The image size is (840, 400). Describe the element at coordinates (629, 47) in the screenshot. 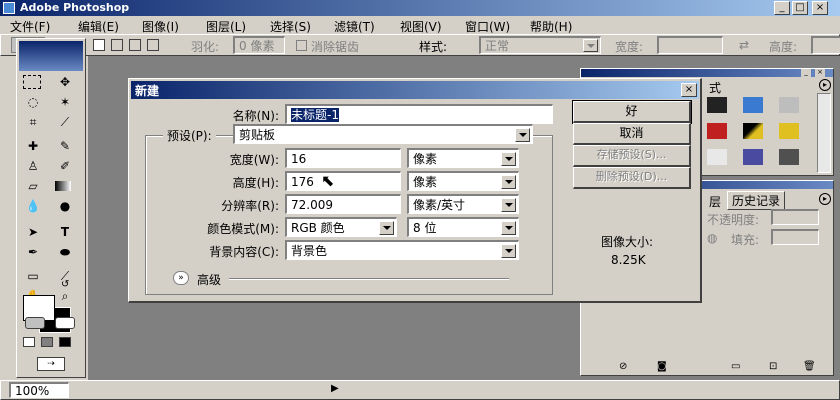

I see `width-label: 宽度:` at that location.